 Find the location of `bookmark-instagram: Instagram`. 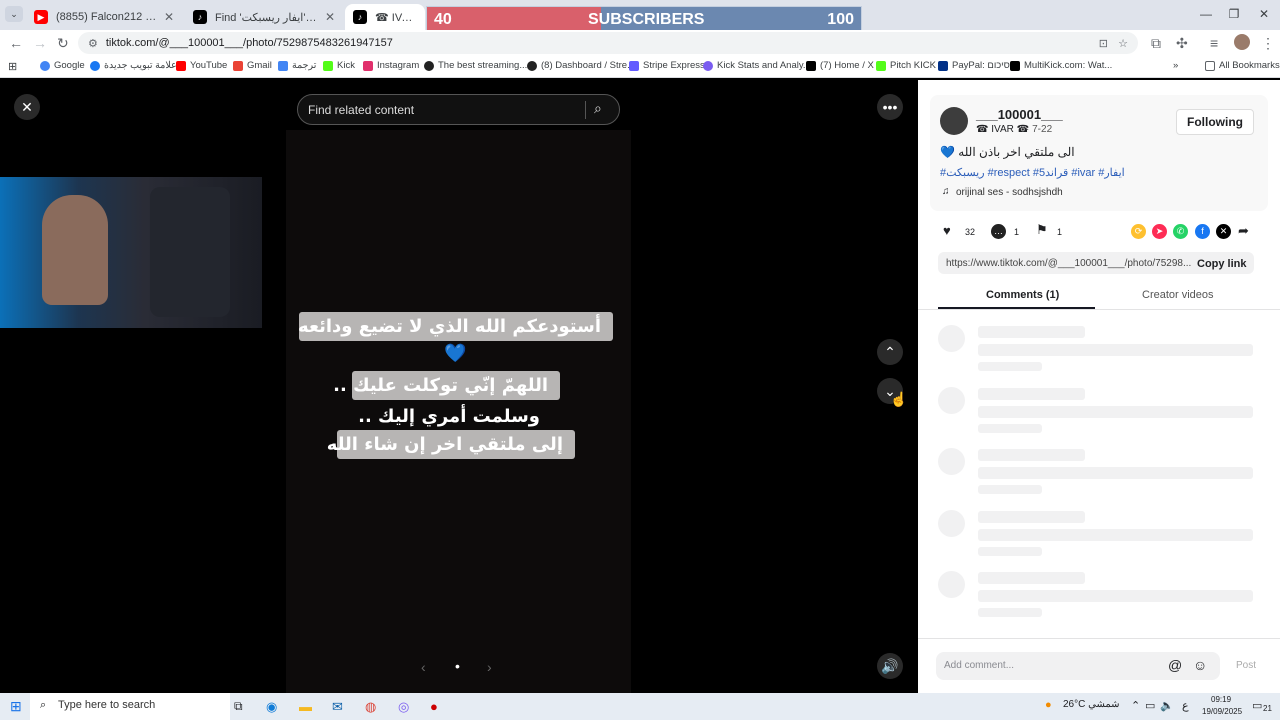

bookmark-instagram: Instagram is located at coordinates (391, 65).